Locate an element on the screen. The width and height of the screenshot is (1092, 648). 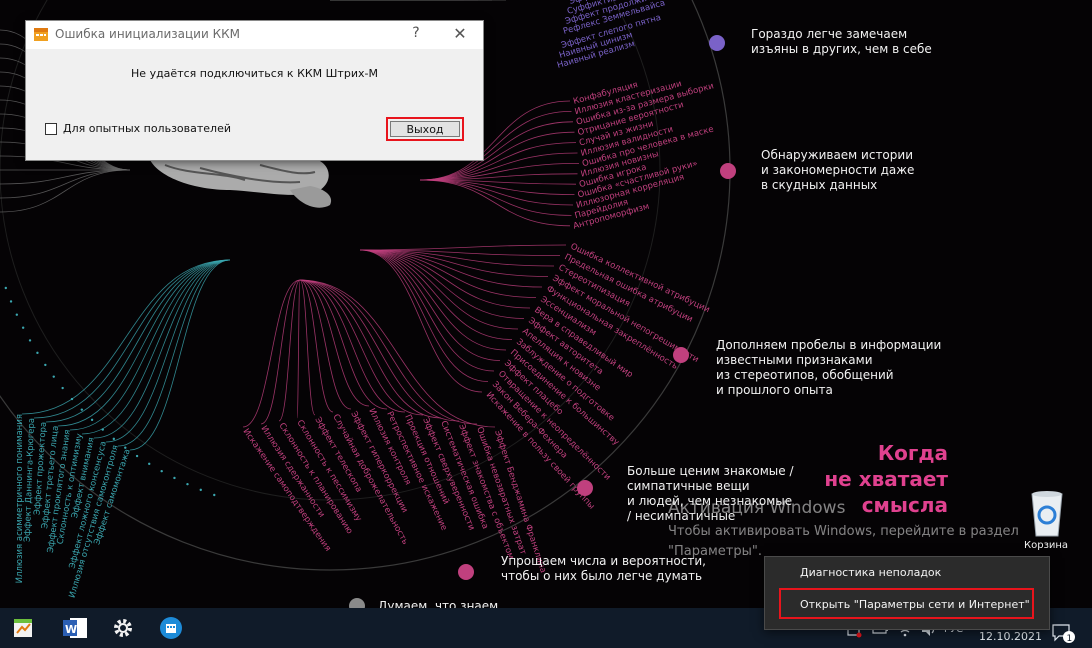
close-button: ✕ is located at coordinates (460, 33).